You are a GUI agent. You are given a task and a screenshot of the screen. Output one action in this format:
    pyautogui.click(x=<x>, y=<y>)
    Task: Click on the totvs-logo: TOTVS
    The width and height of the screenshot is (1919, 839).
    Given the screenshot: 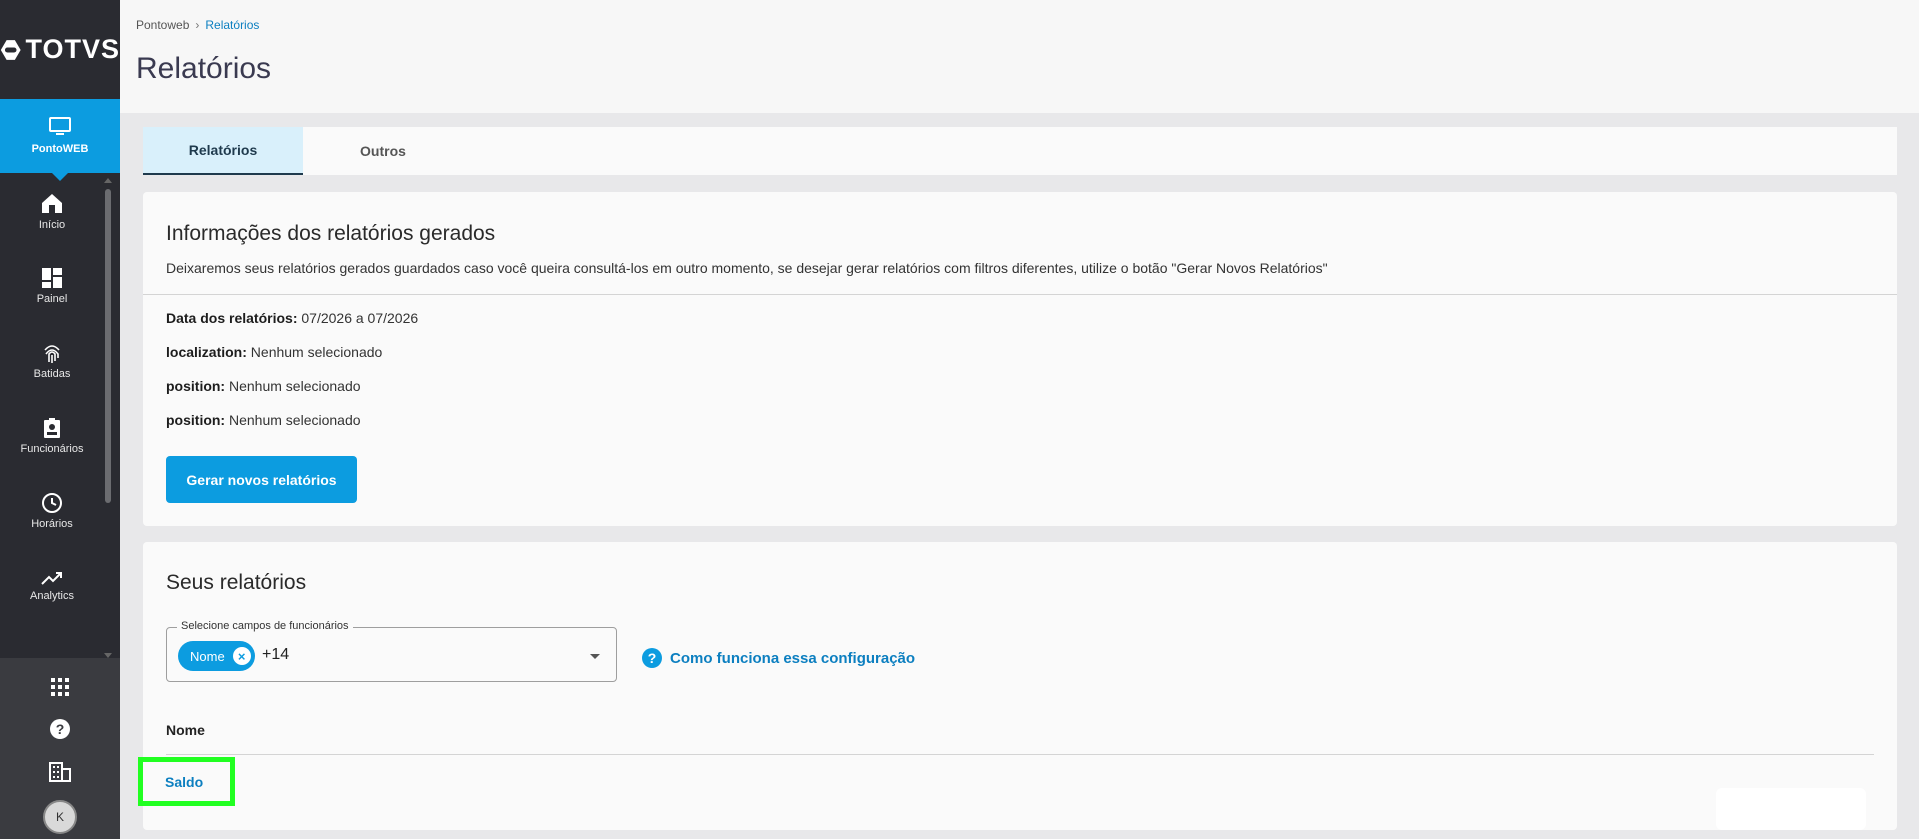 What is the action you would take?
    pyautogui.click(x=60, y=49)
    